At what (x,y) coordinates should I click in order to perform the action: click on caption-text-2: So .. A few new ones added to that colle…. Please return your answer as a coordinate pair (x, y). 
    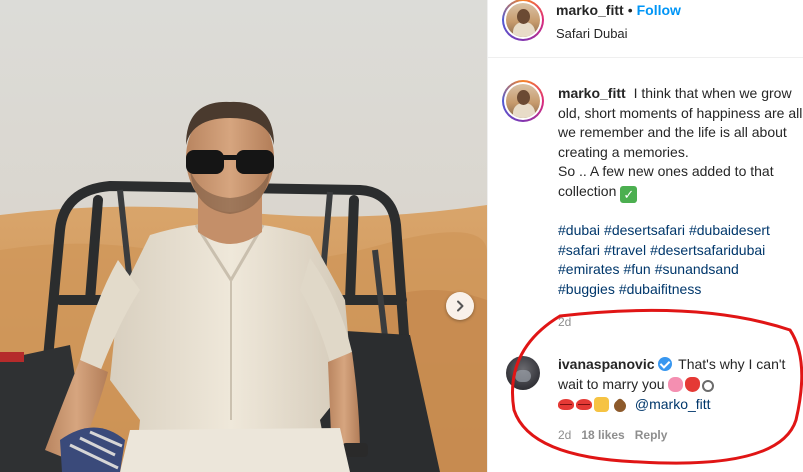
    Looking at the image, I should click on (666, 181).